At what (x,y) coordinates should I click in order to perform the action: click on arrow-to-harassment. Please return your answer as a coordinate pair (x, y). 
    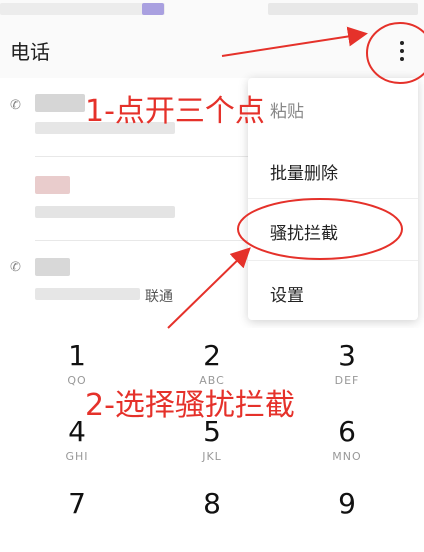
    Looking at the image, I should click on (209, 288).